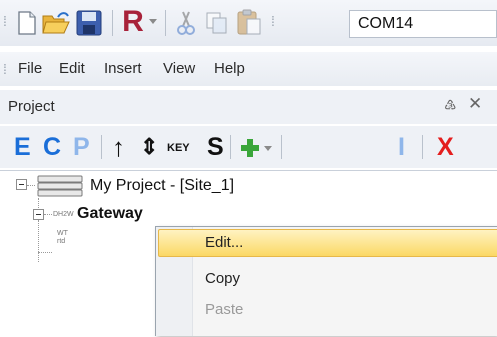  I want to click on child-prefix-top: WT, so click(62, 233).